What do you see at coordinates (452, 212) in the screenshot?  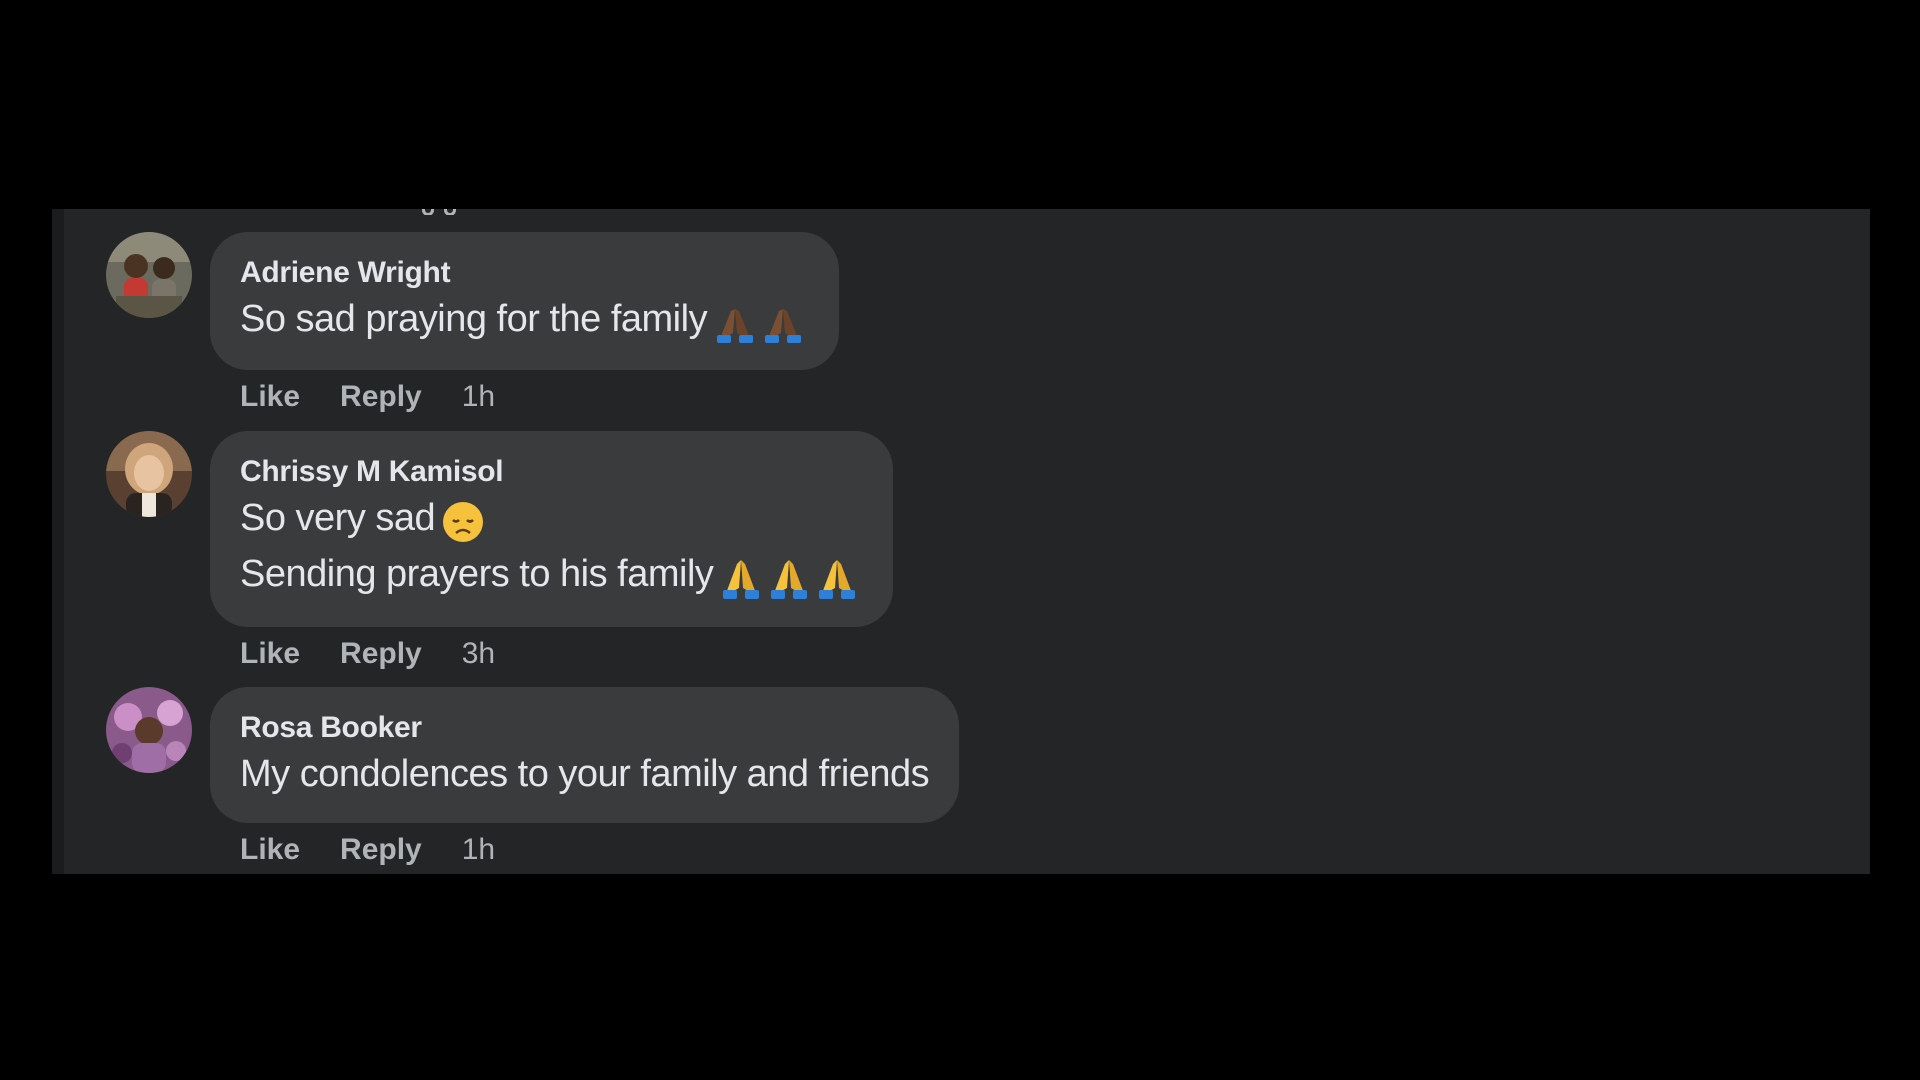 I see `clipped-text-fragment` at bounding box center [452, 212].